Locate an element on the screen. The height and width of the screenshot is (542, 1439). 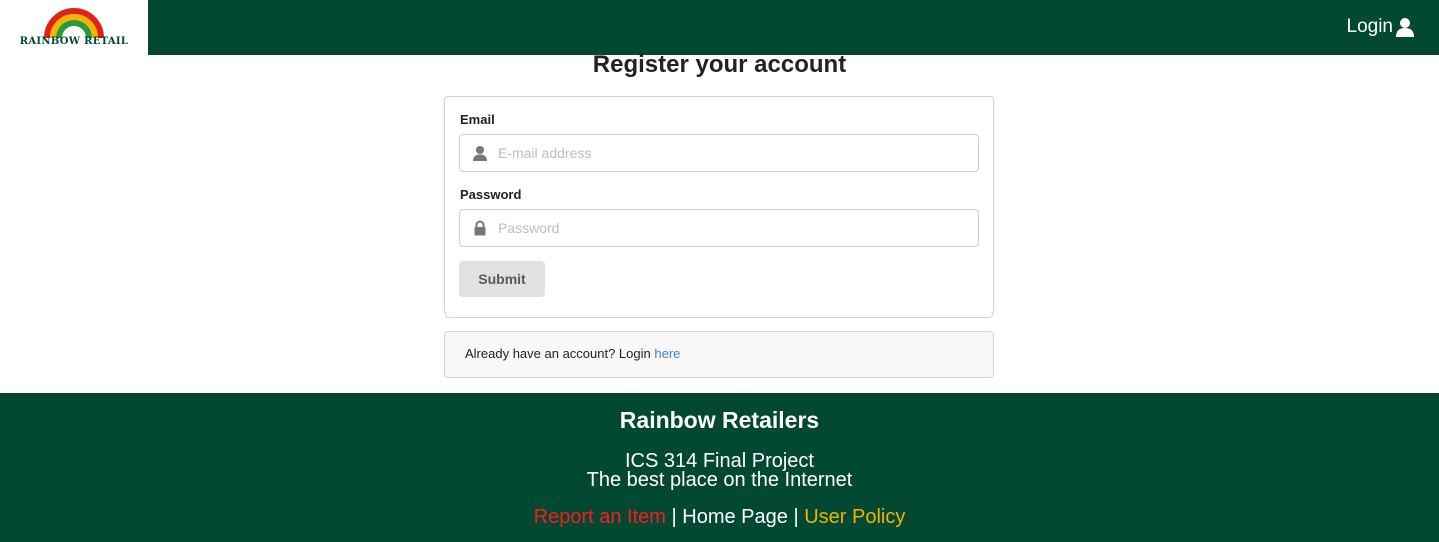
password-label: Password is located at coordinates (491, 194).